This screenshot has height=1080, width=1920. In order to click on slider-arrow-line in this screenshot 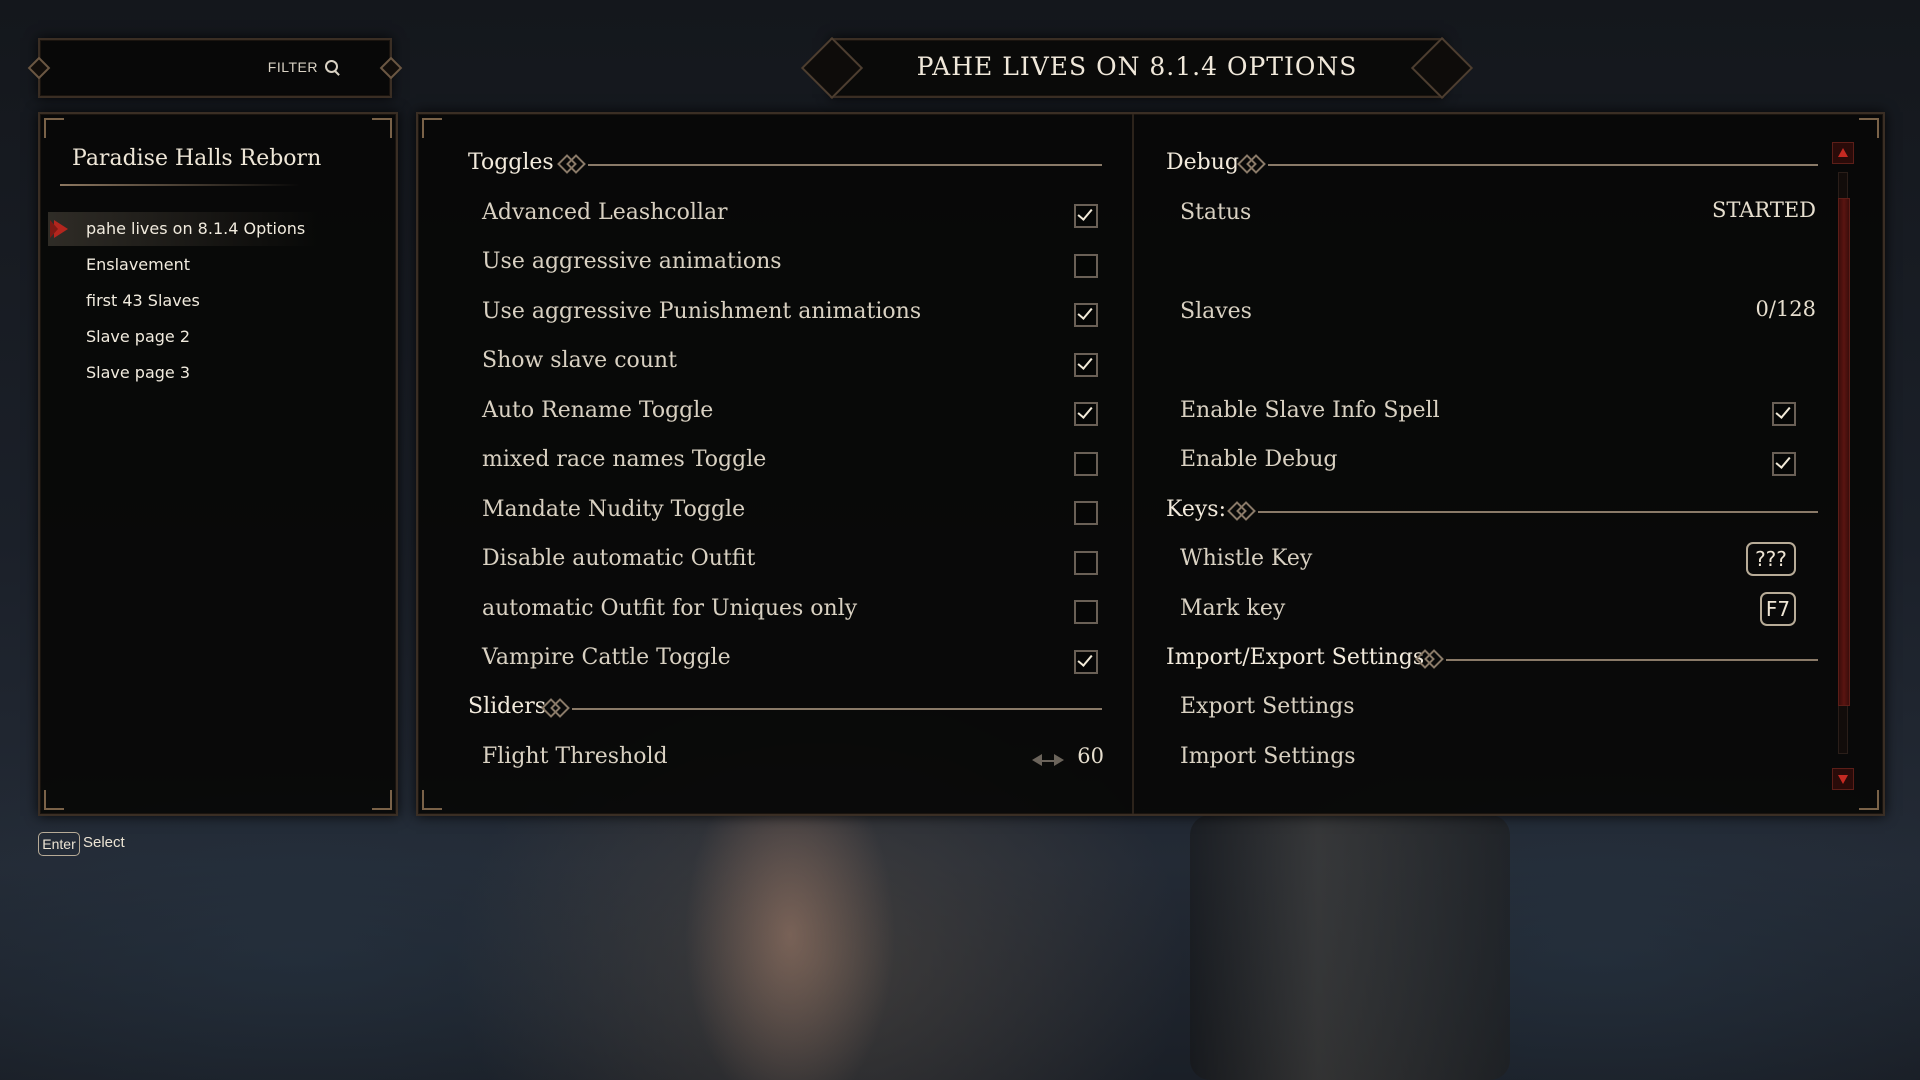, I will do `click(1049, 761)`.